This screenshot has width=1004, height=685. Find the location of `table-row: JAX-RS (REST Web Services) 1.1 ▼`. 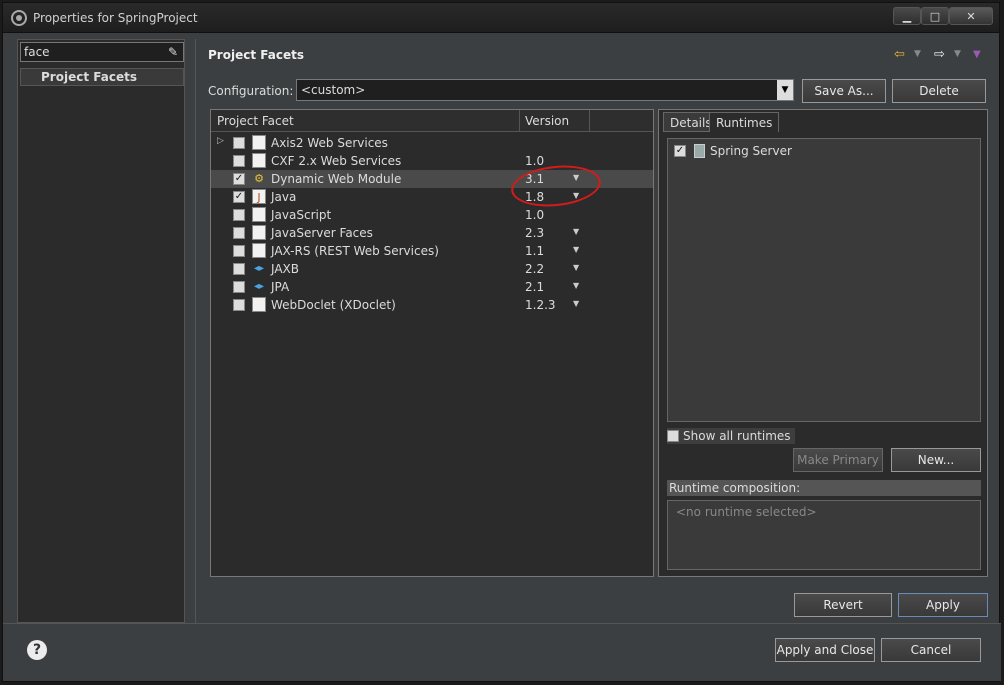

table-row: JAX-RS (REST Web Services) 1.1 ▼ is located at coordinates (432, 251).